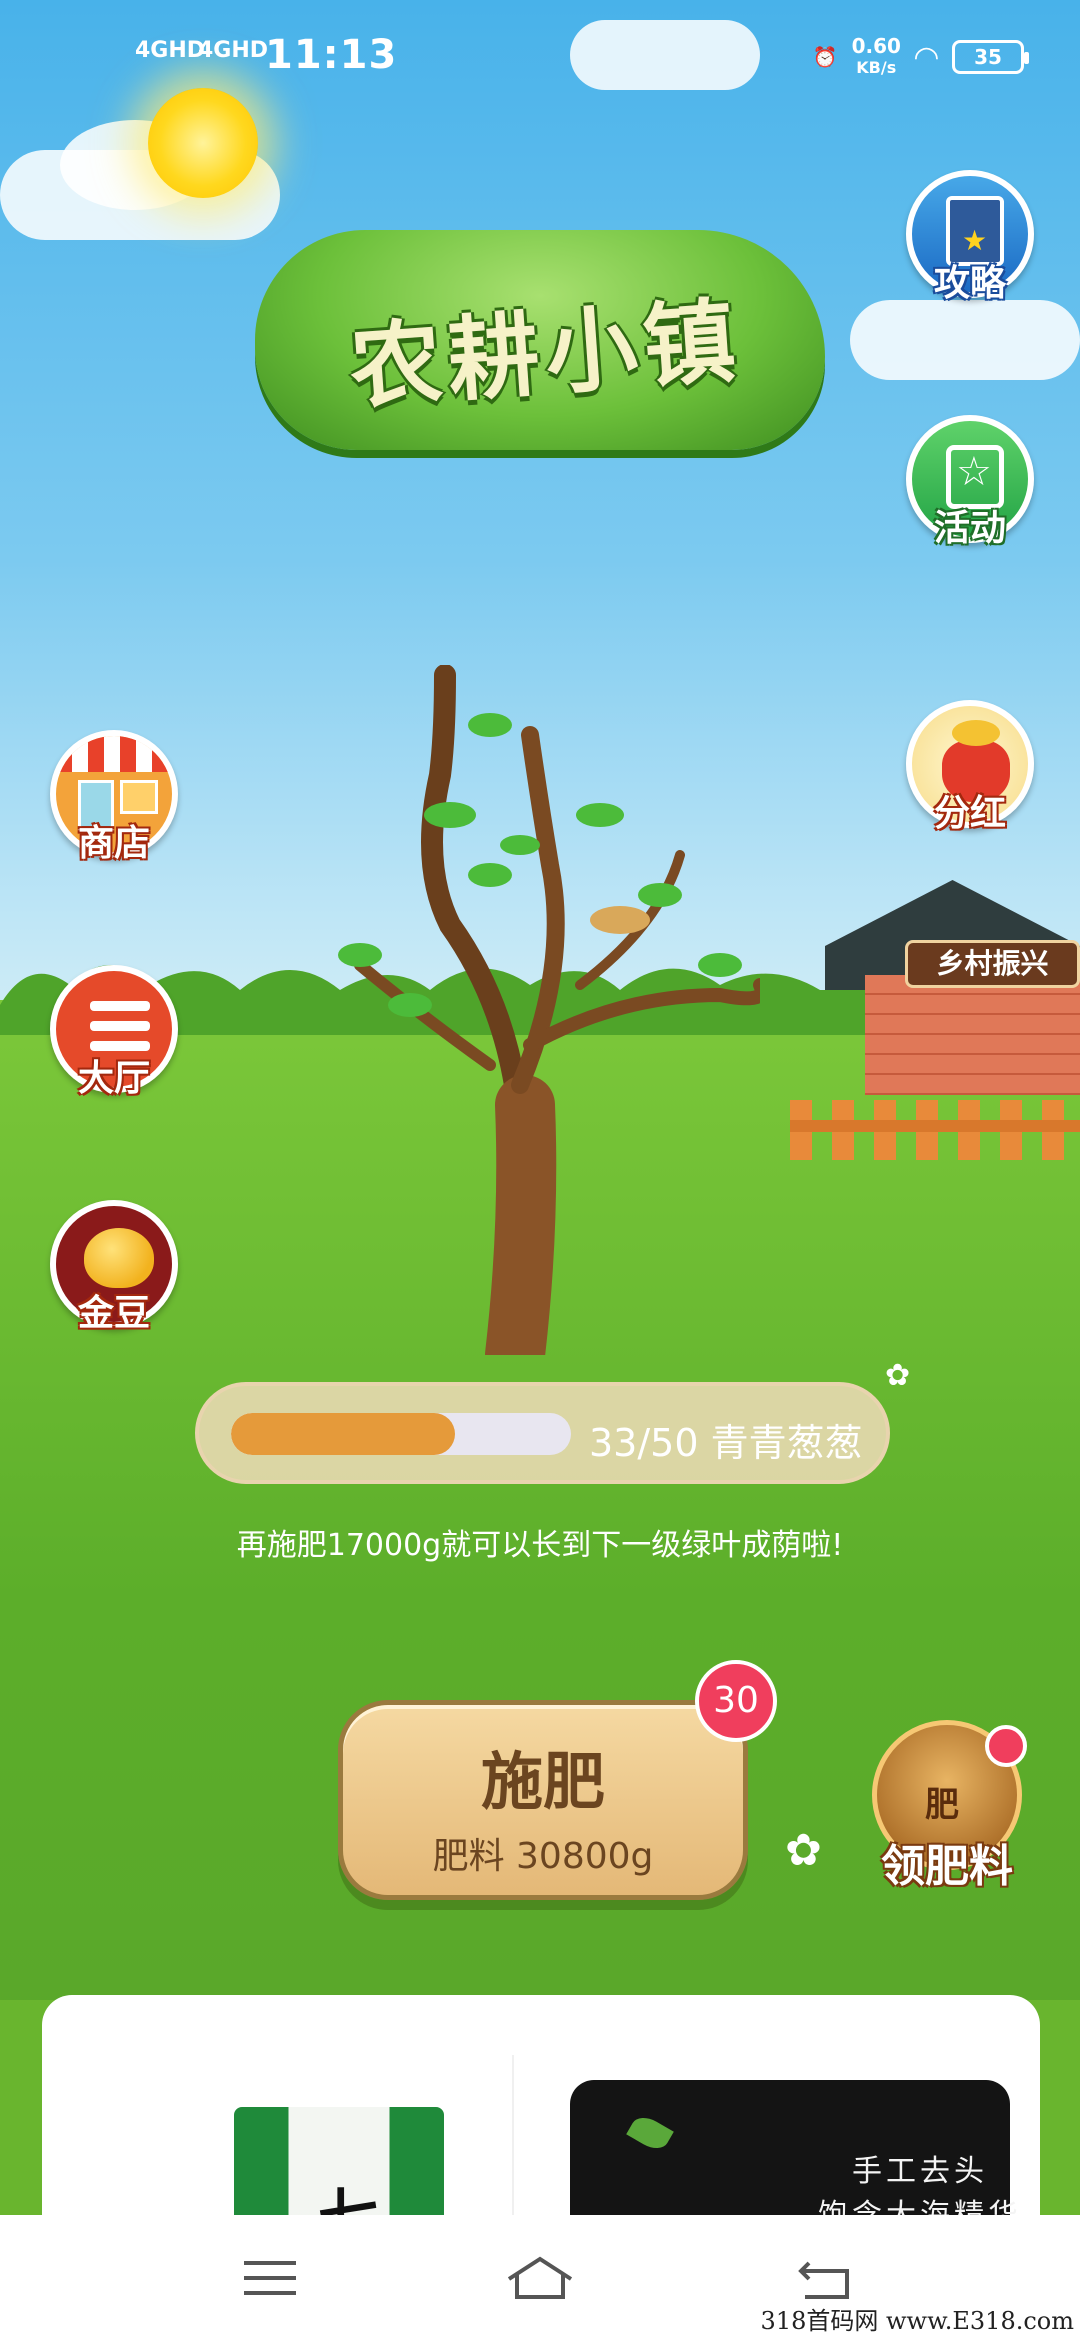  What do you see at coordinates (170, 50) in the screenshot?
I see `signal-1-icon: 4GHD` at bounding box center [170, 50].